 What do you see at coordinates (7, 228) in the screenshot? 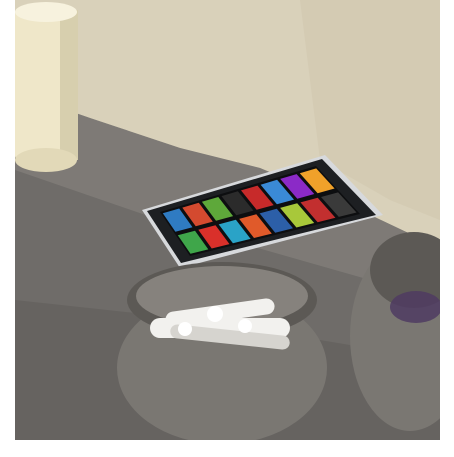
I see `border-left` at bounding box center [7, 228].